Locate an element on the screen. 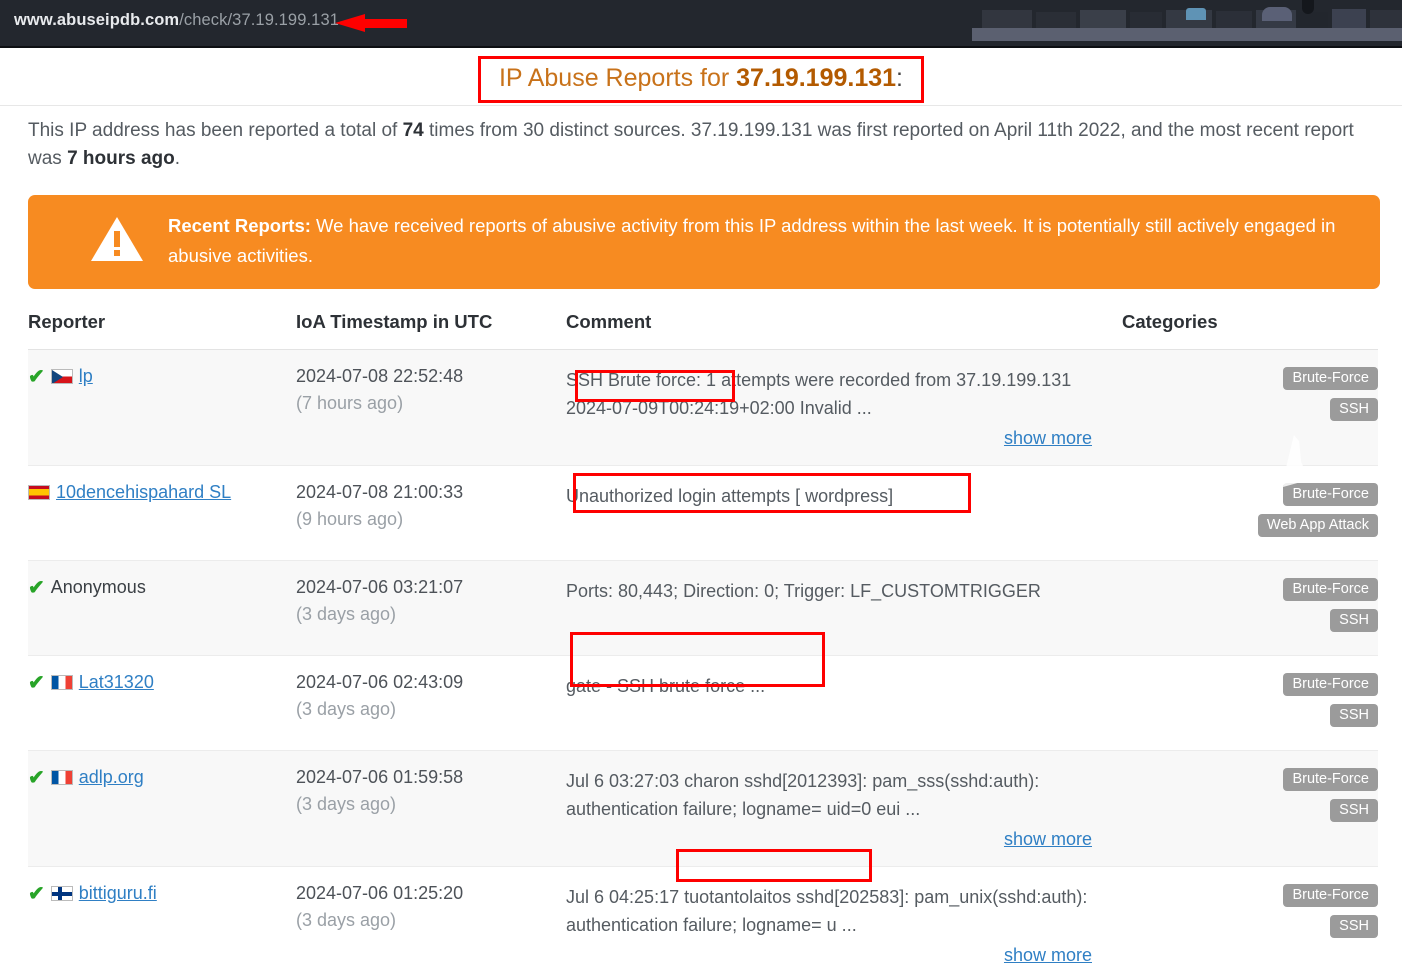 The image size is (1402, 971). reporter-name: adlp.org is located at coordinates (111, 777).